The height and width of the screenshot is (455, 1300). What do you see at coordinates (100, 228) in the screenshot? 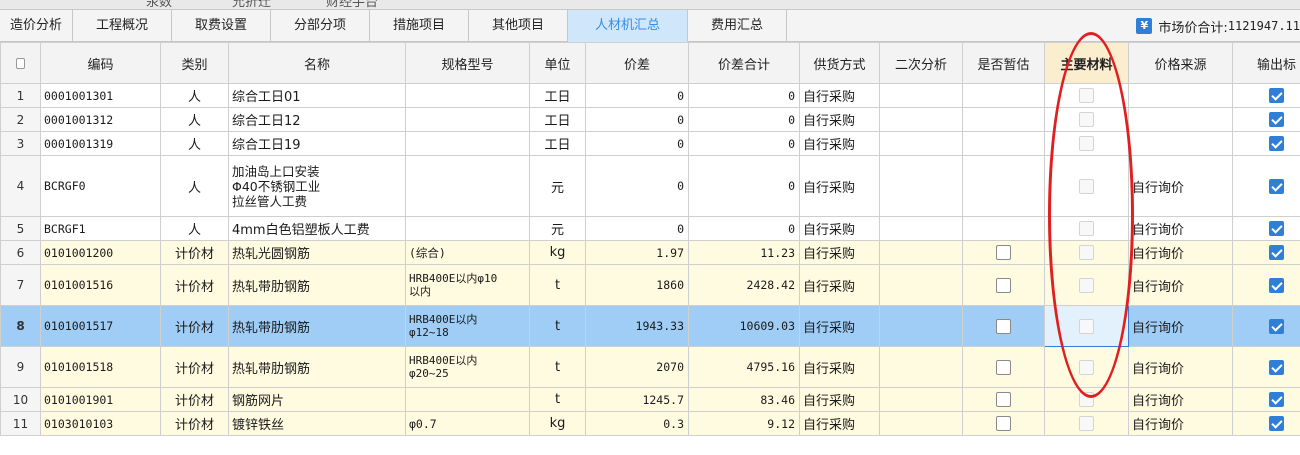
I see `cell-code: BCRGF1` at bounding box center [100, 228].